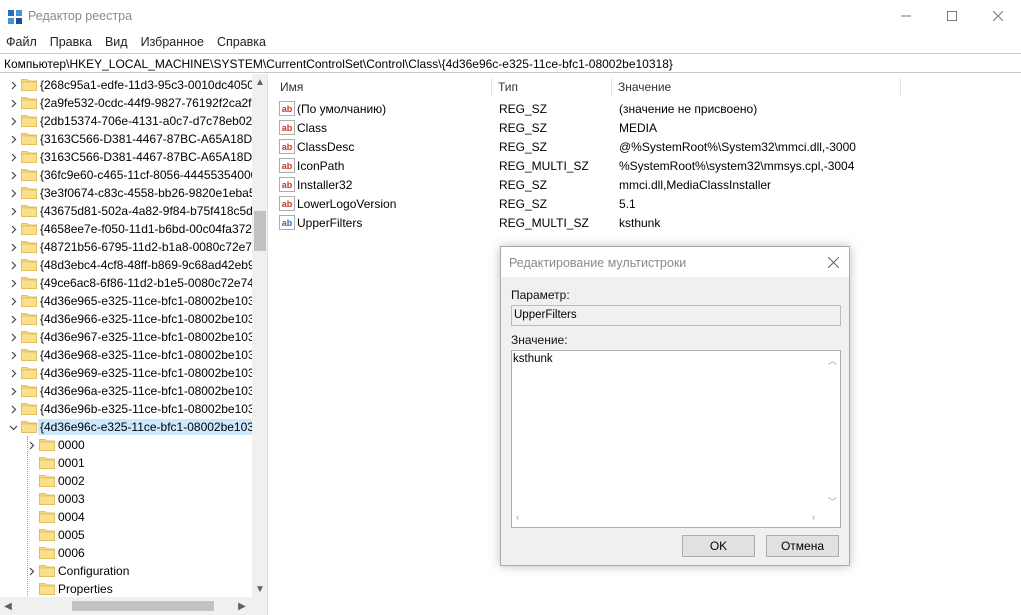 The image size is (1021, 615). I want to click on tree-subkey-item: 0002, so click(126, 481).